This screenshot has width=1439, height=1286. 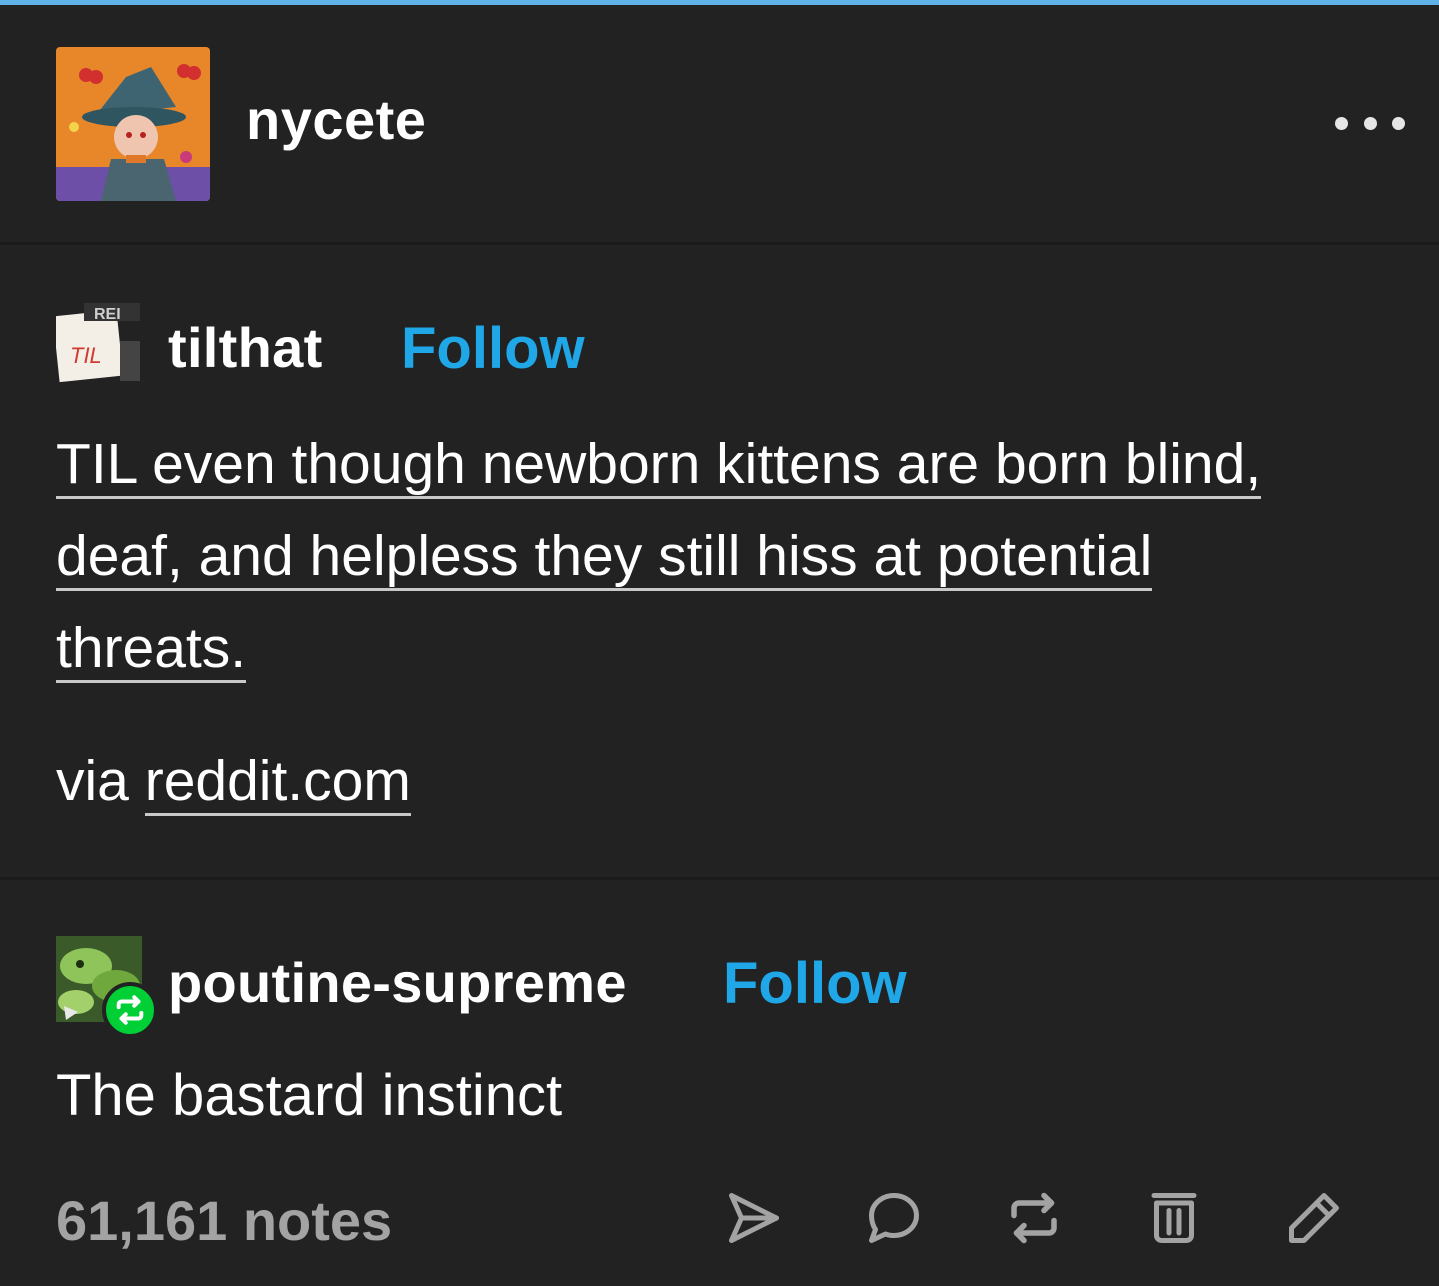 What do you see at coordinates (1034, 1218) in the screenshot?
I see `reblog-icon` at bounding box center [1034, 1218].